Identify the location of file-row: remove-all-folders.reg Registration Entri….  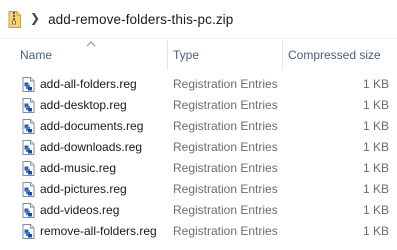
(198, 231).